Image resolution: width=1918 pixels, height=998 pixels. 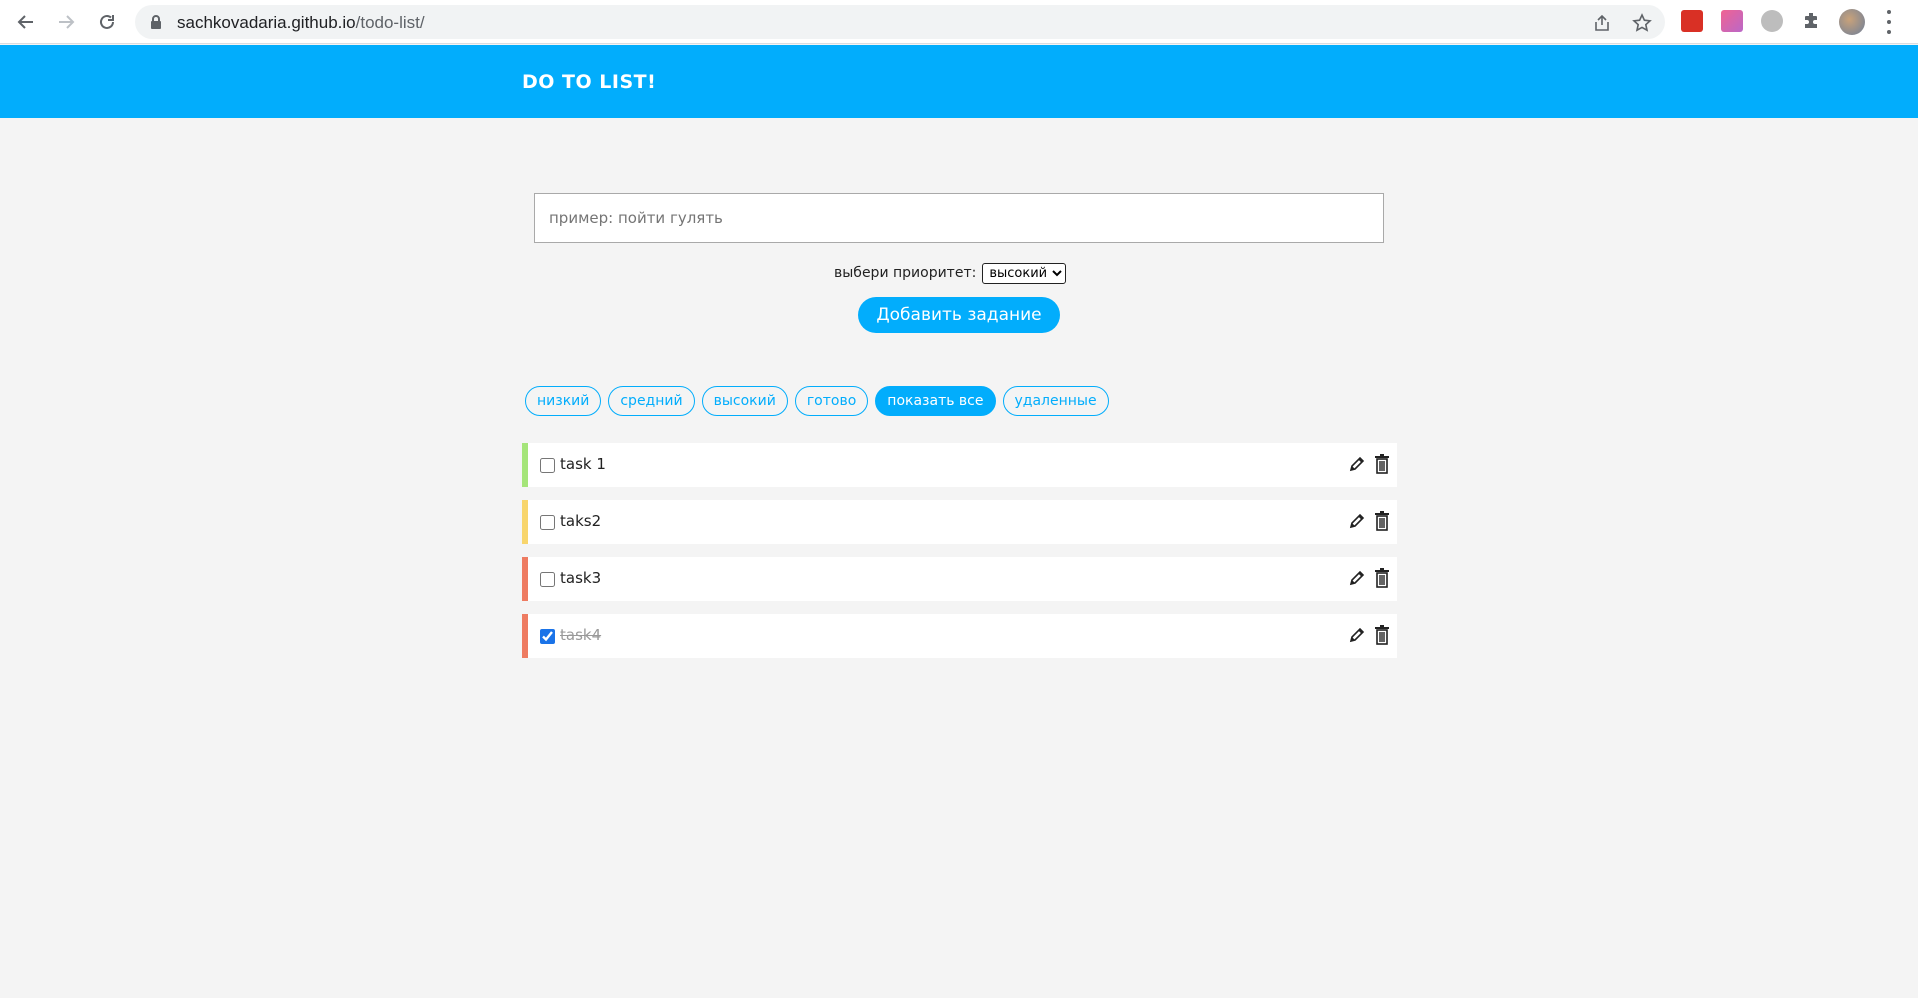 I want to click on reload-icon, so click(x=107, y=22).